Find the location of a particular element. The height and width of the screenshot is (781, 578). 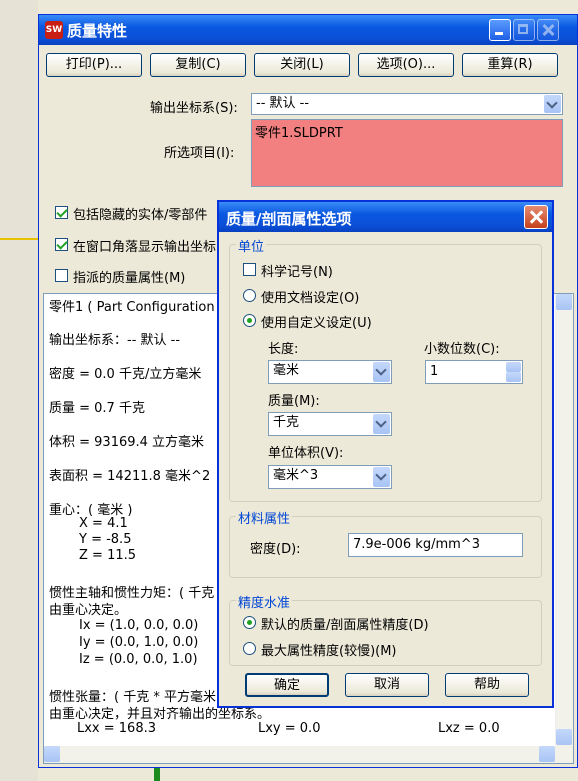

use-custom-label: 使用自定义设定(U) is located at coordinates (316, 323).